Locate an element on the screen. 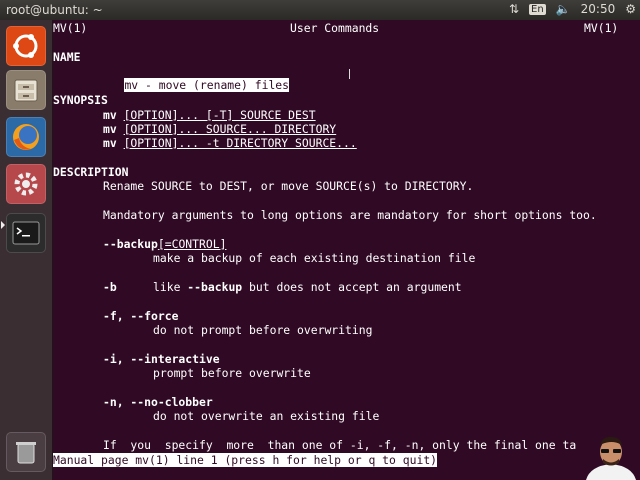  firefox-icon is located at coordinates (26, 137).